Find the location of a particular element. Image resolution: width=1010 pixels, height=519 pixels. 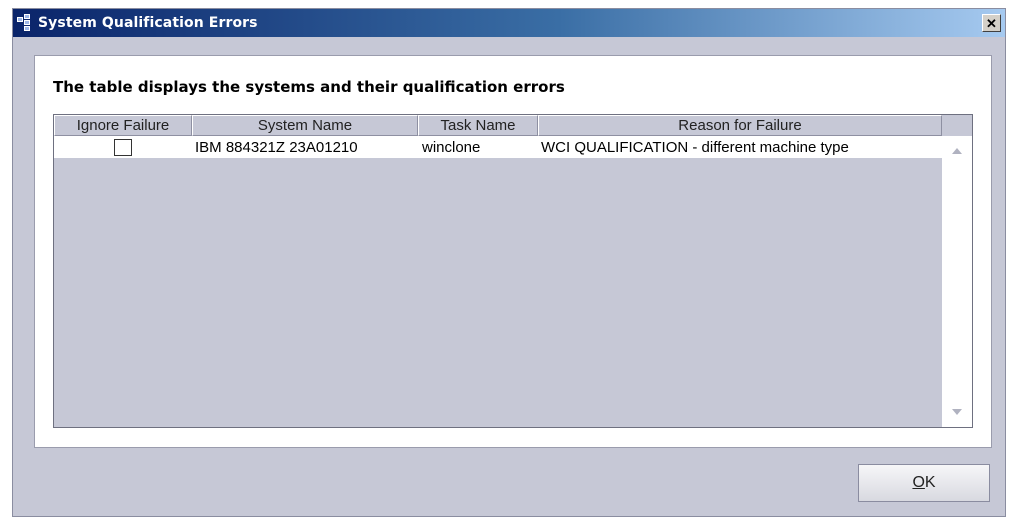

scroll-down-arrow-icon is located at coordinates (957, 412).